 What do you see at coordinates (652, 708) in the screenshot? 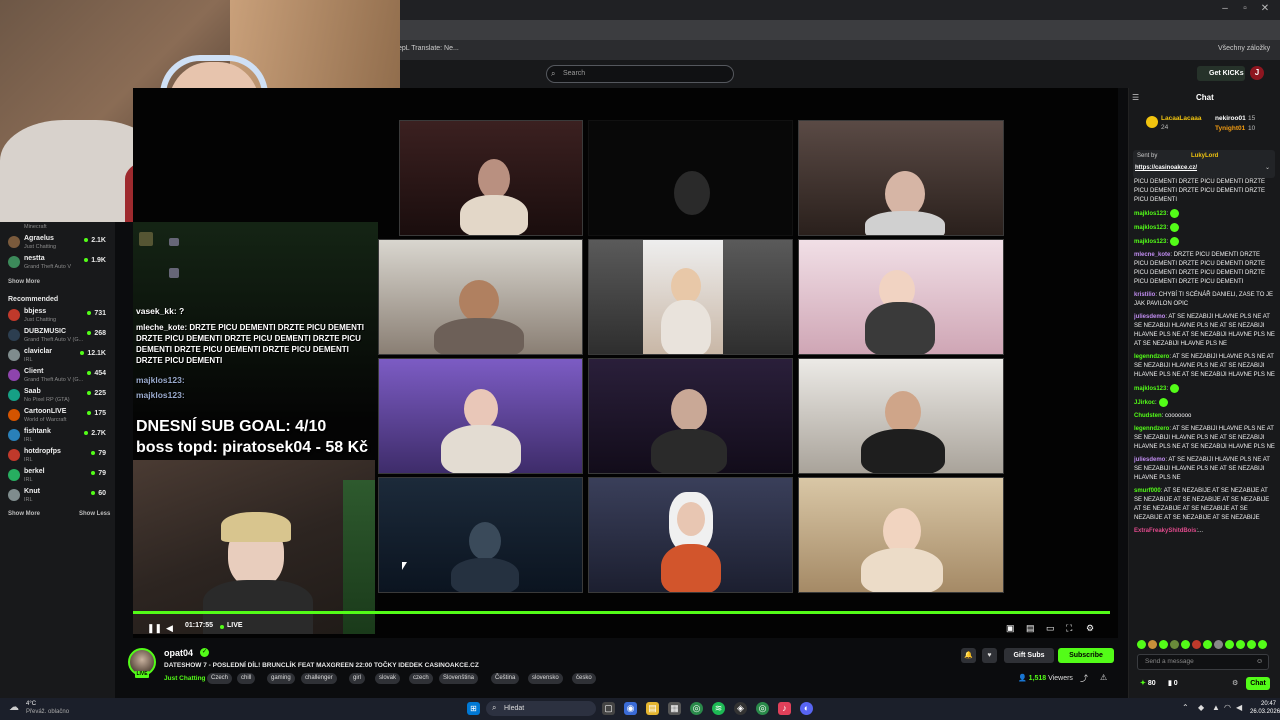
I see `file-explorer-icon: ▤` at bounding box center [652, 708].